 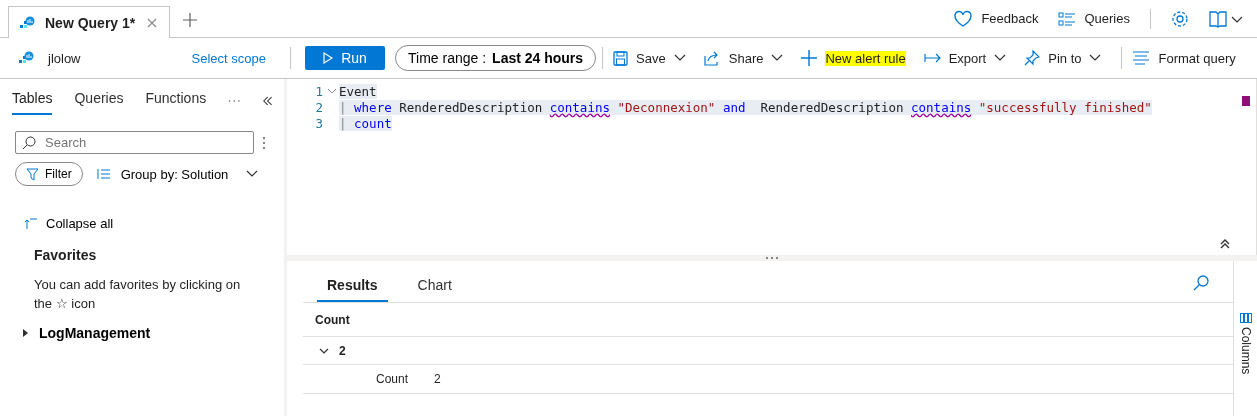 I want to click on text-lines-icon, so click(x=1141, y=58).